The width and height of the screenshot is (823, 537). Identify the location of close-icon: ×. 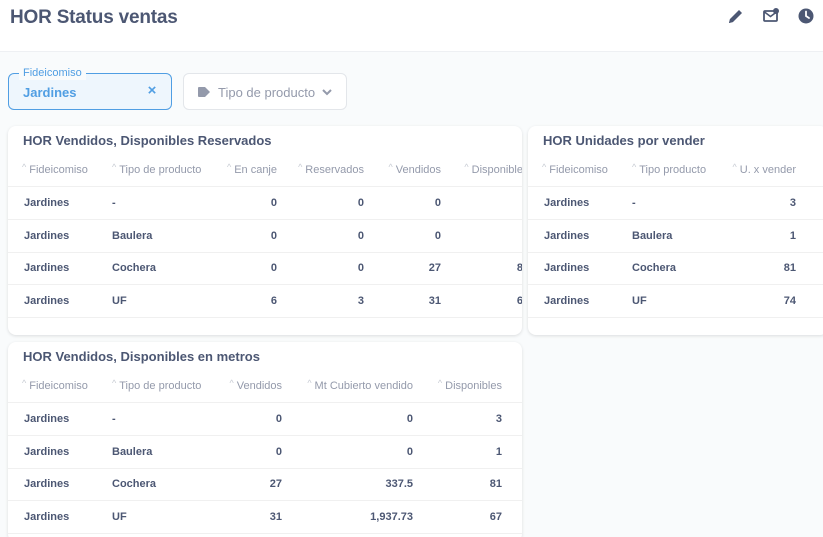
(152, 91).